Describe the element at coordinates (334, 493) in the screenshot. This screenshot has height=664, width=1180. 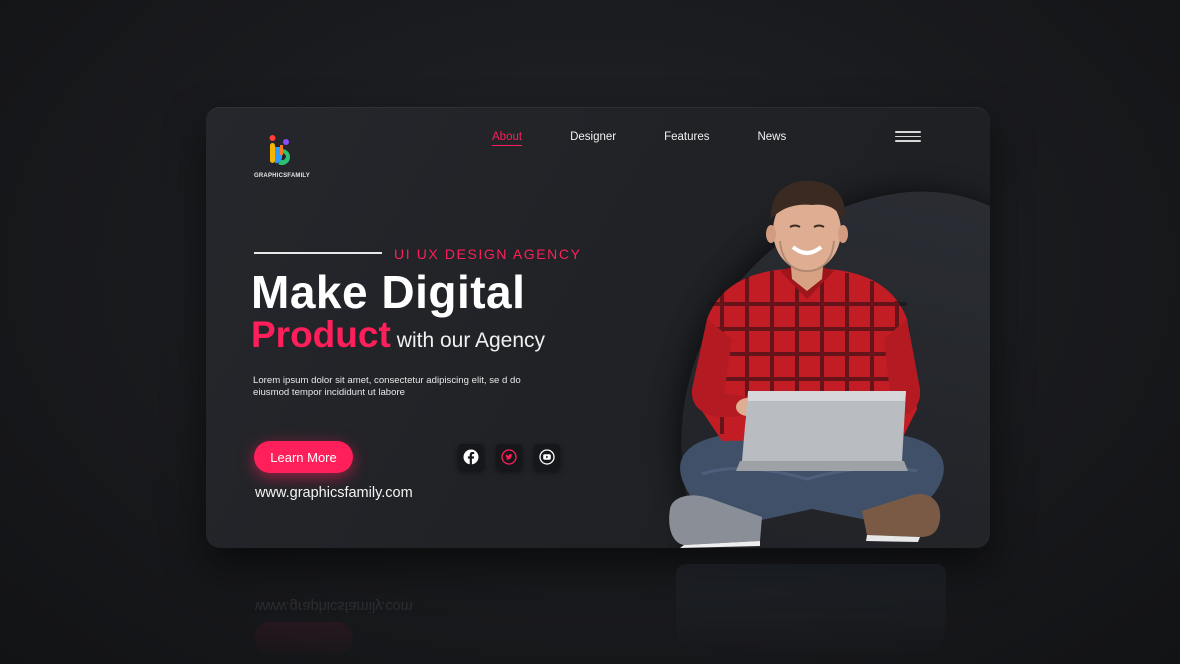
I see `website-url: www.graphicsfamily.com` at that location.